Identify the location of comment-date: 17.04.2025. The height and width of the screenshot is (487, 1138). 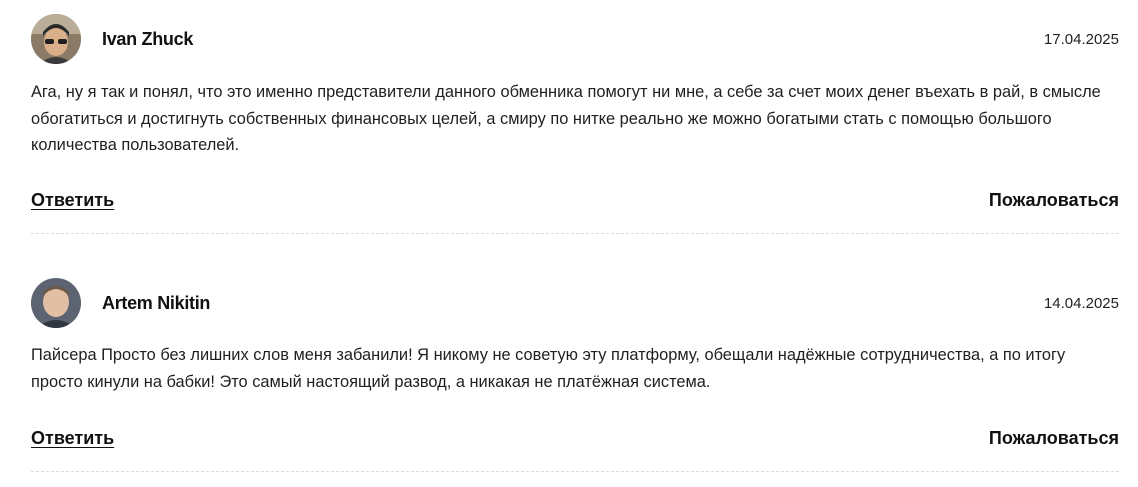
(1081, 39).